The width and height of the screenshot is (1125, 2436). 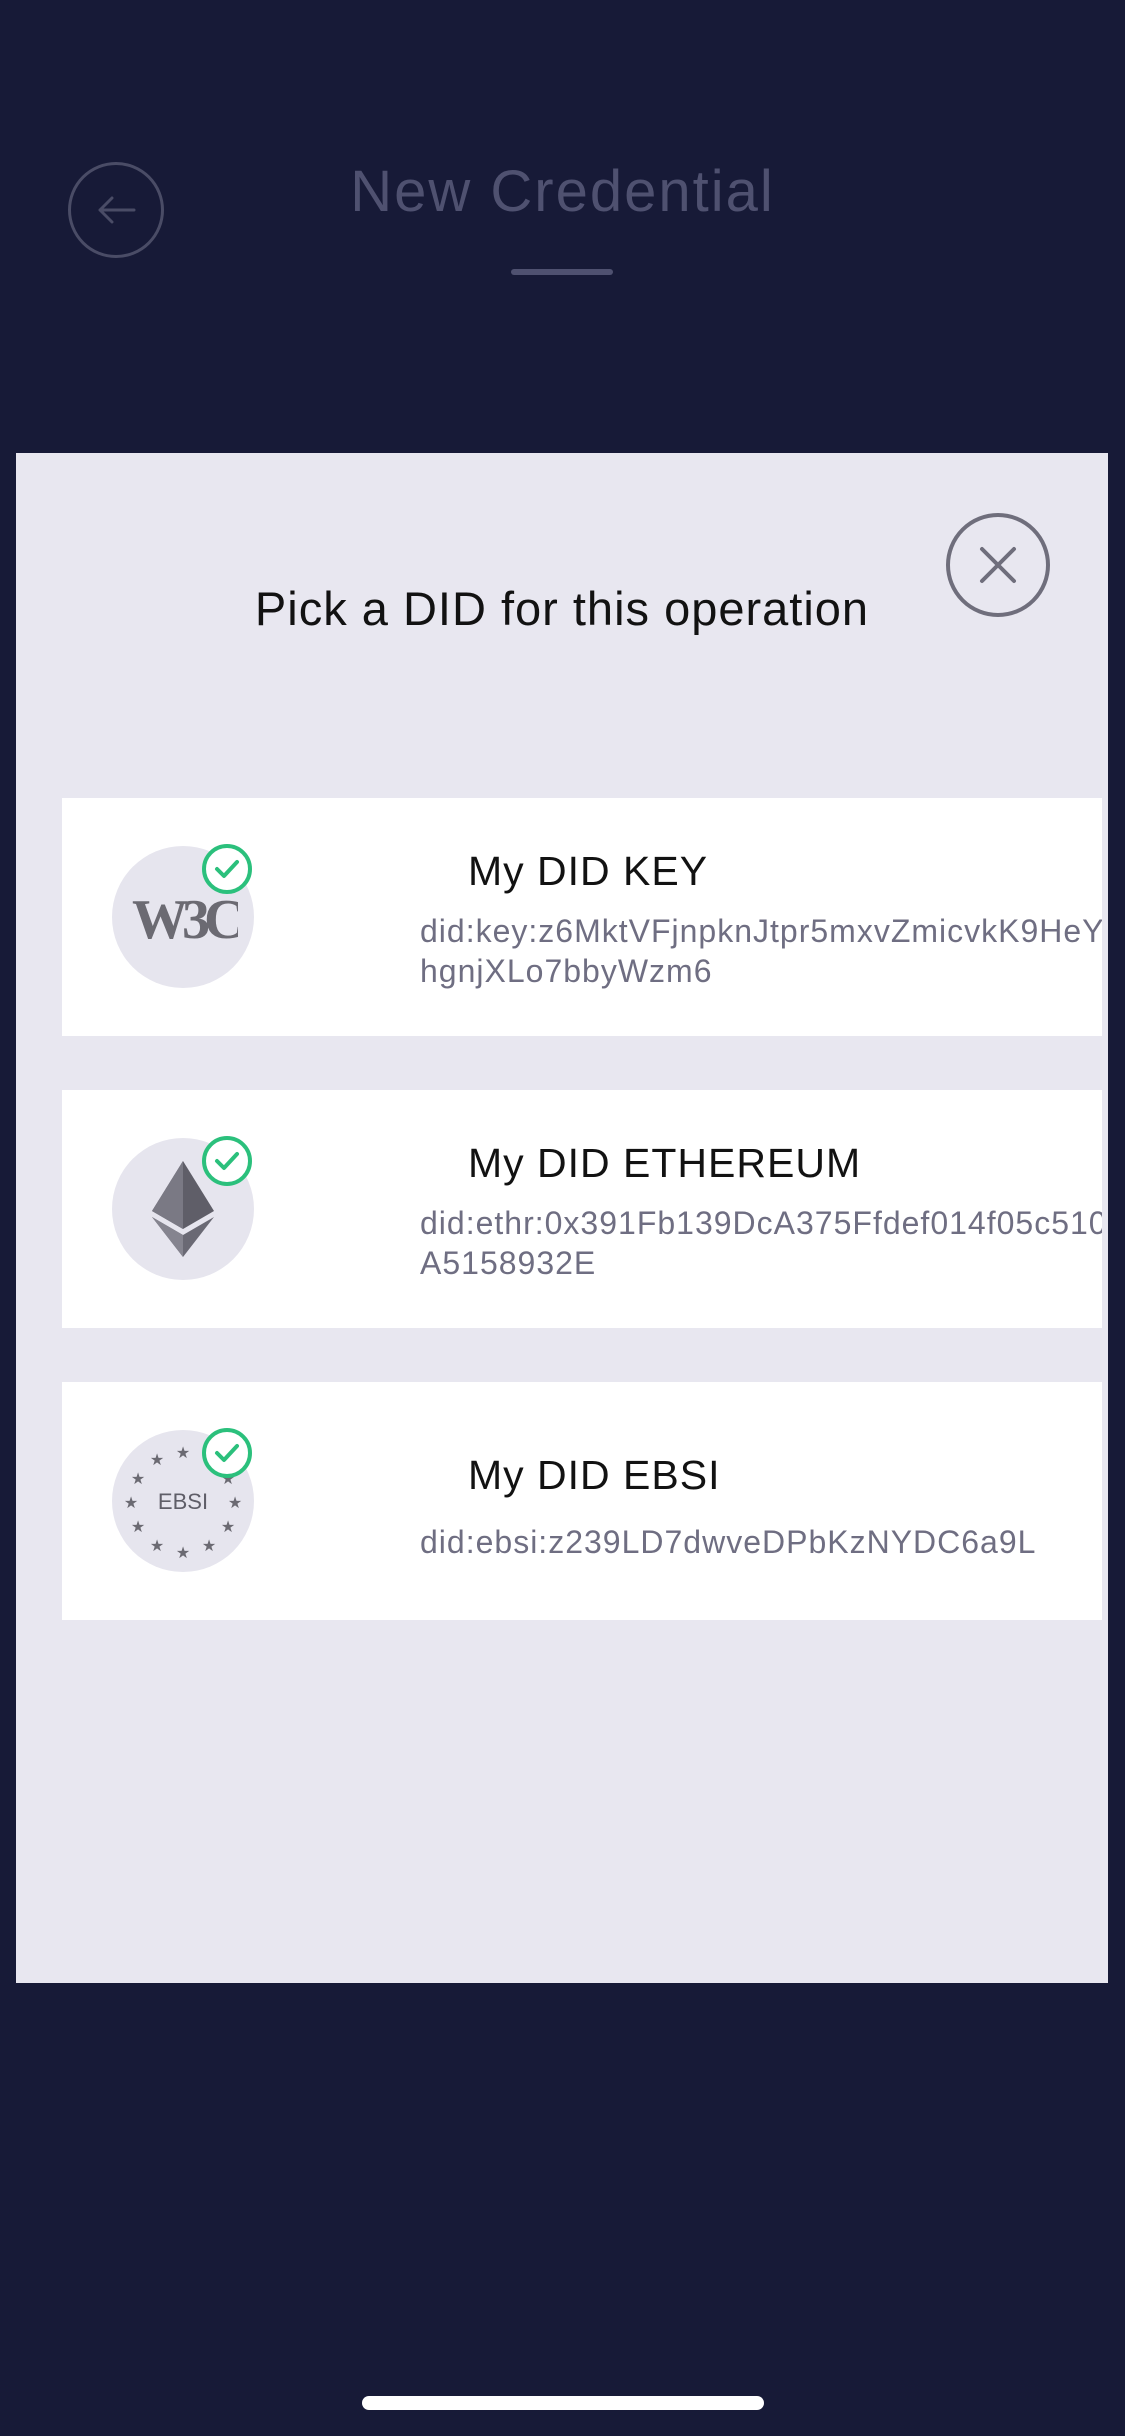 I want to click on did-name: My DID ETHEREUM, so click(x=665, y=1163).